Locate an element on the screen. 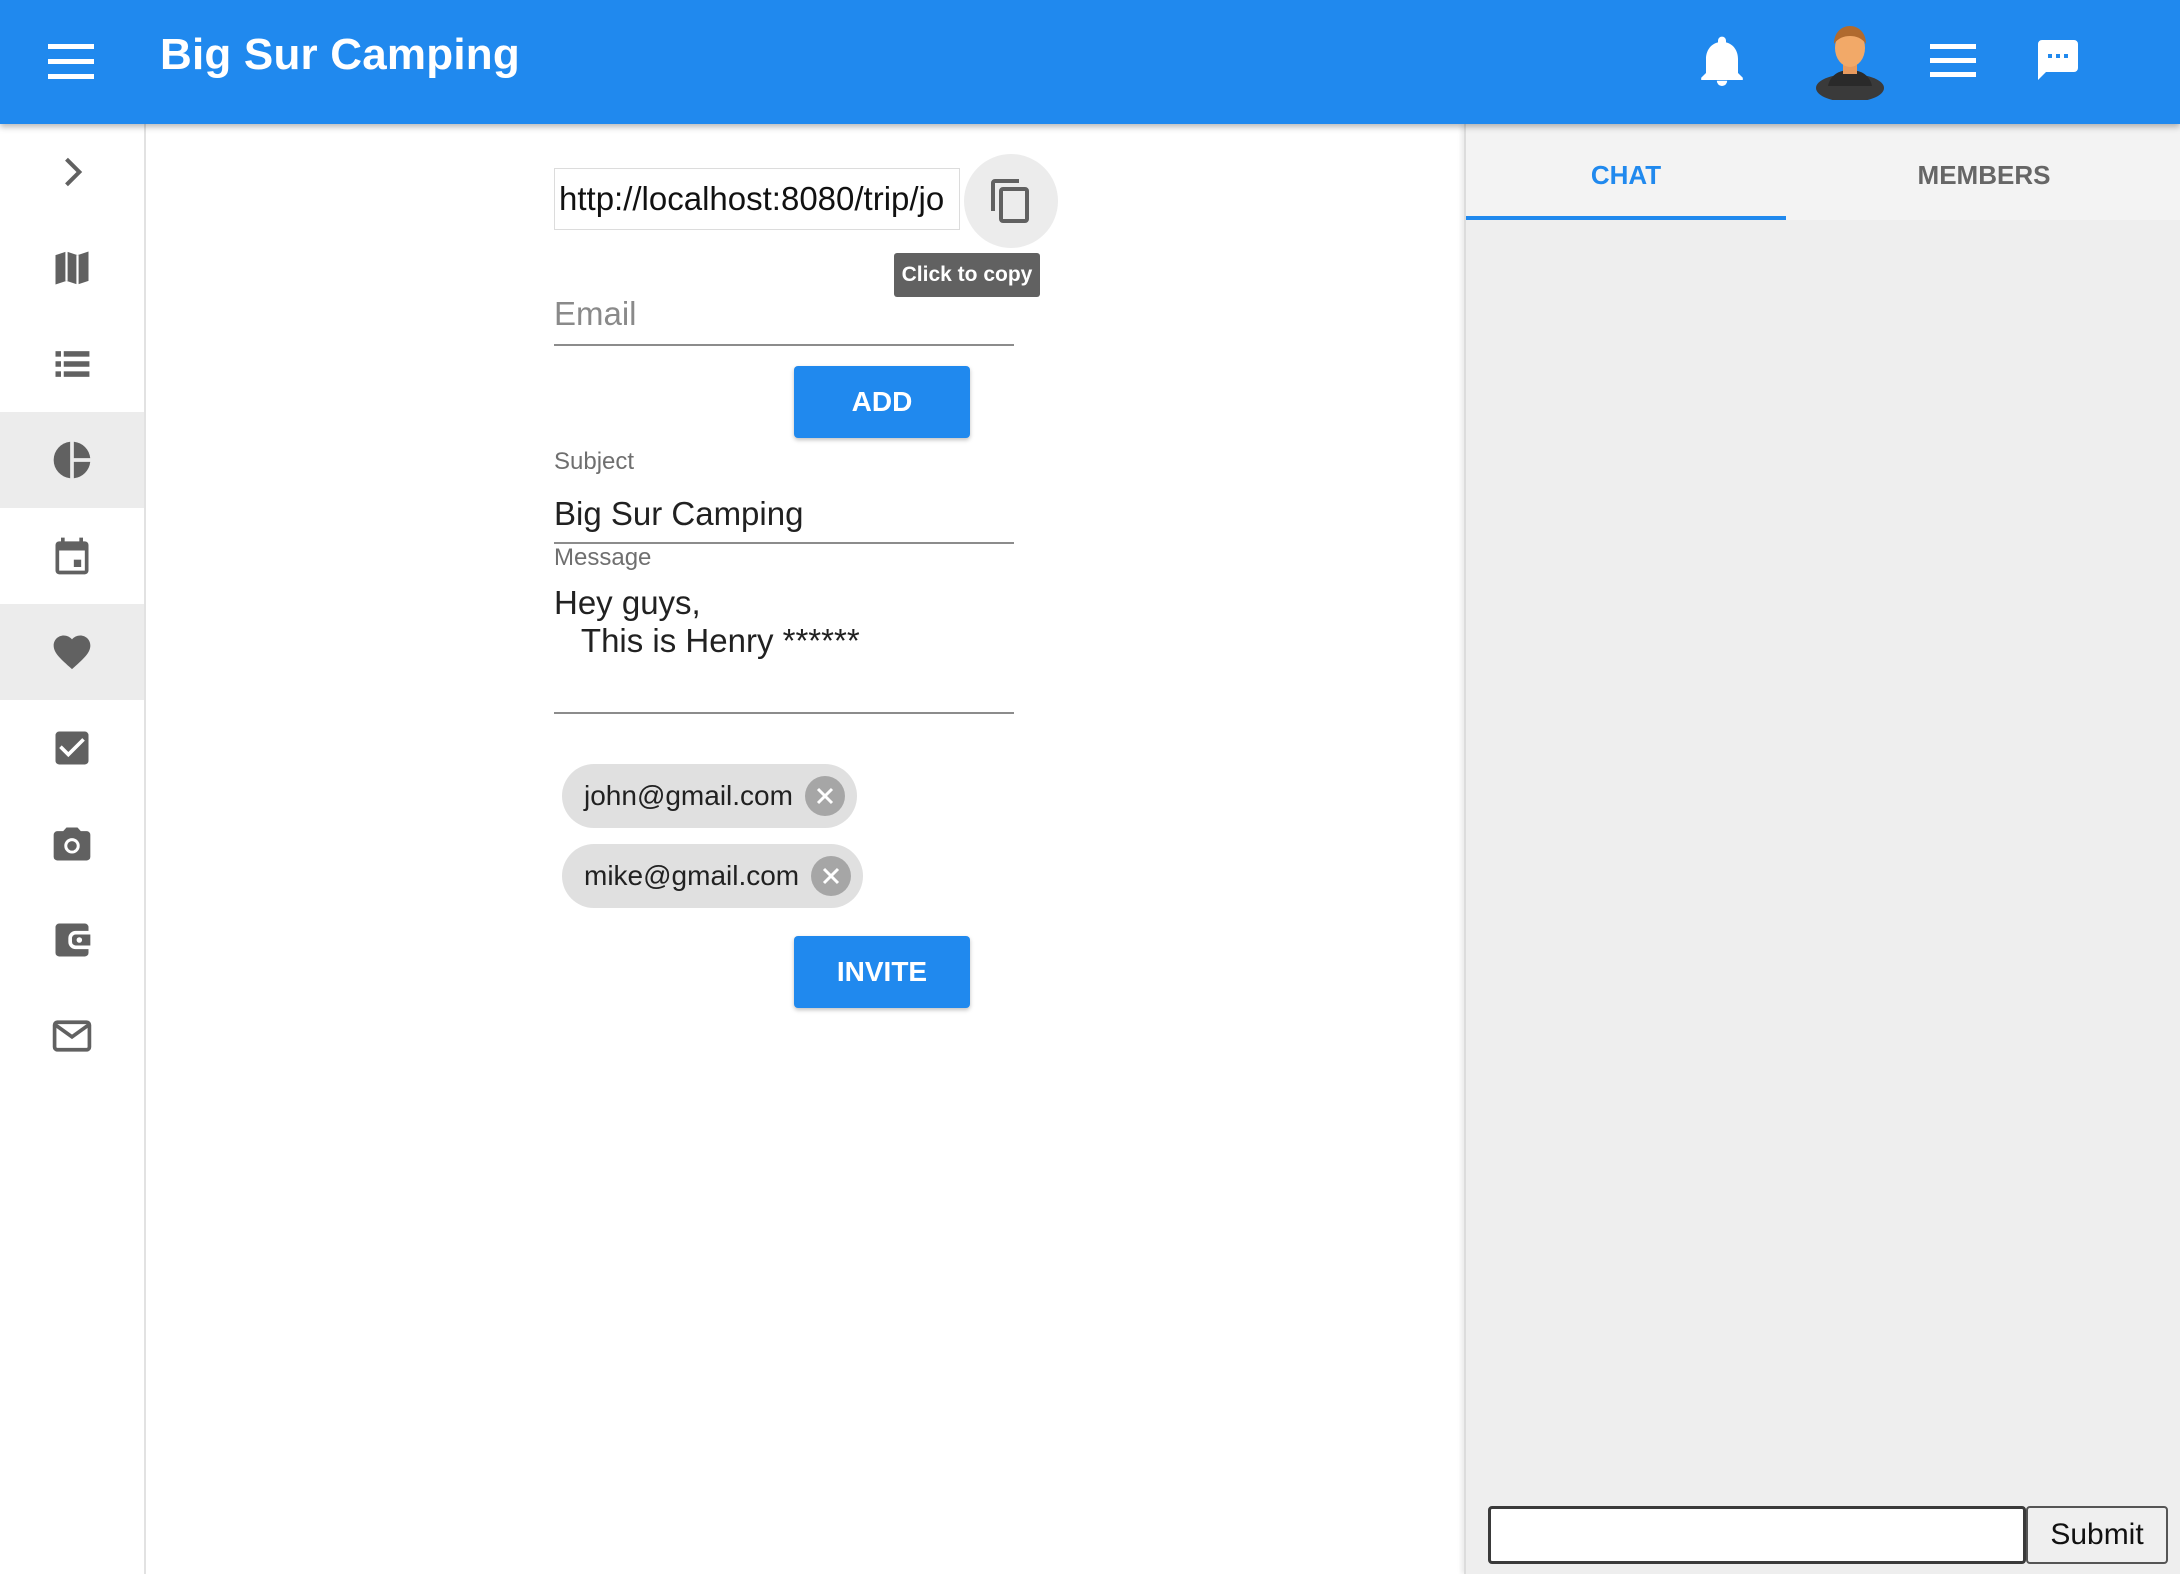 The image size is (2180, 1574). map-icon is located at coordinates (72, 268).